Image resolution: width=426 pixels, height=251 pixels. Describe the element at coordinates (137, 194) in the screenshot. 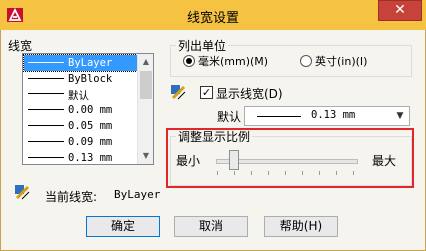

I see `current-lineweight-value: ByLayer` at that location.